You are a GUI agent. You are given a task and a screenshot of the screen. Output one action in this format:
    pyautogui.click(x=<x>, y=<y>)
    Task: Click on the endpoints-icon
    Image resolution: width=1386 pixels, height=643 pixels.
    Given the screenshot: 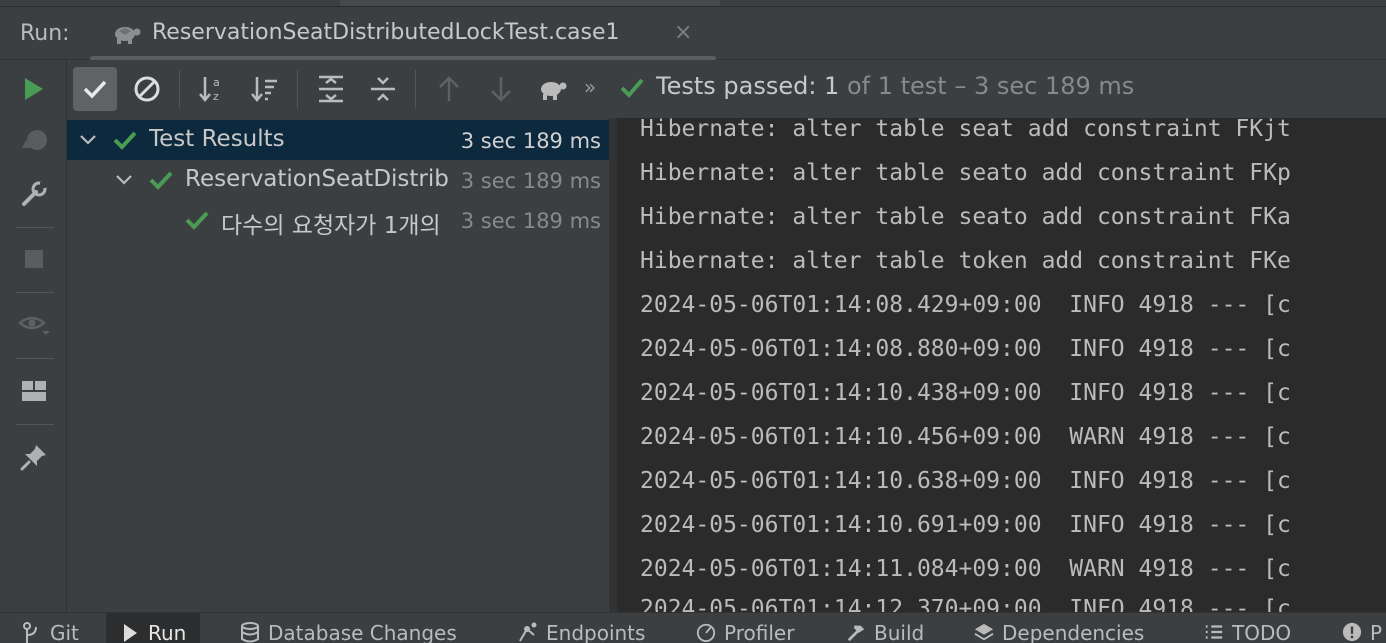 What is the action you would take?
    pyautogui.click(x=528, y=632)
    